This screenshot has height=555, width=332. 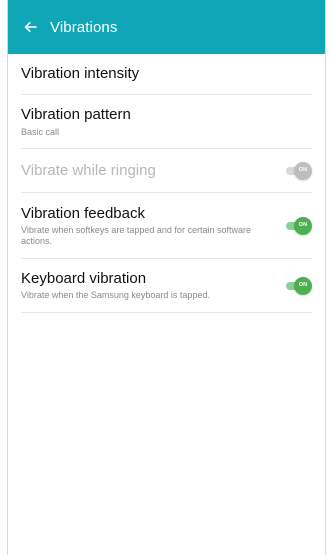 What do you see at coordinates (84, 278) in the screenshot?
I see `setting-title: Keyboard vibration` at bounding box center [84, 278].